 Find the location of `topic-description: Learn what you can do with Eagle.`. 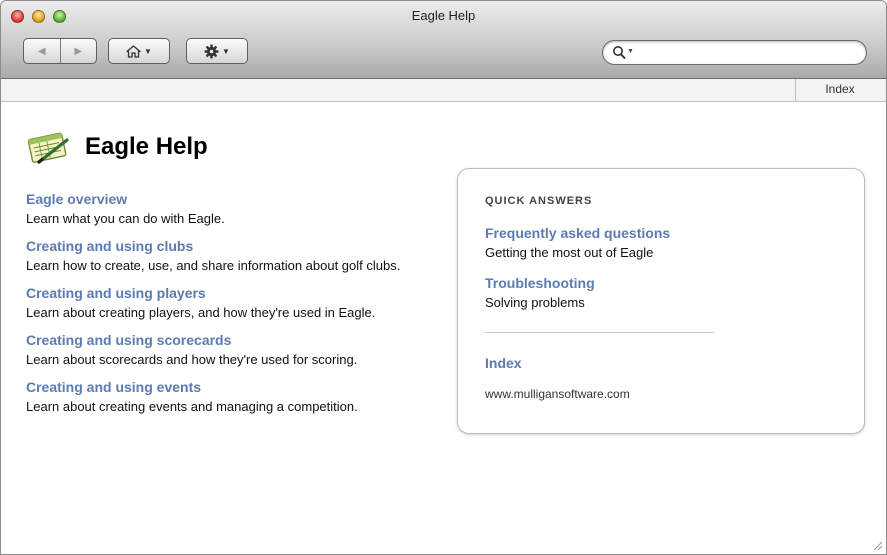

topic-description: Learn what you can do with Eagle. is located at coordinates (125, 218).